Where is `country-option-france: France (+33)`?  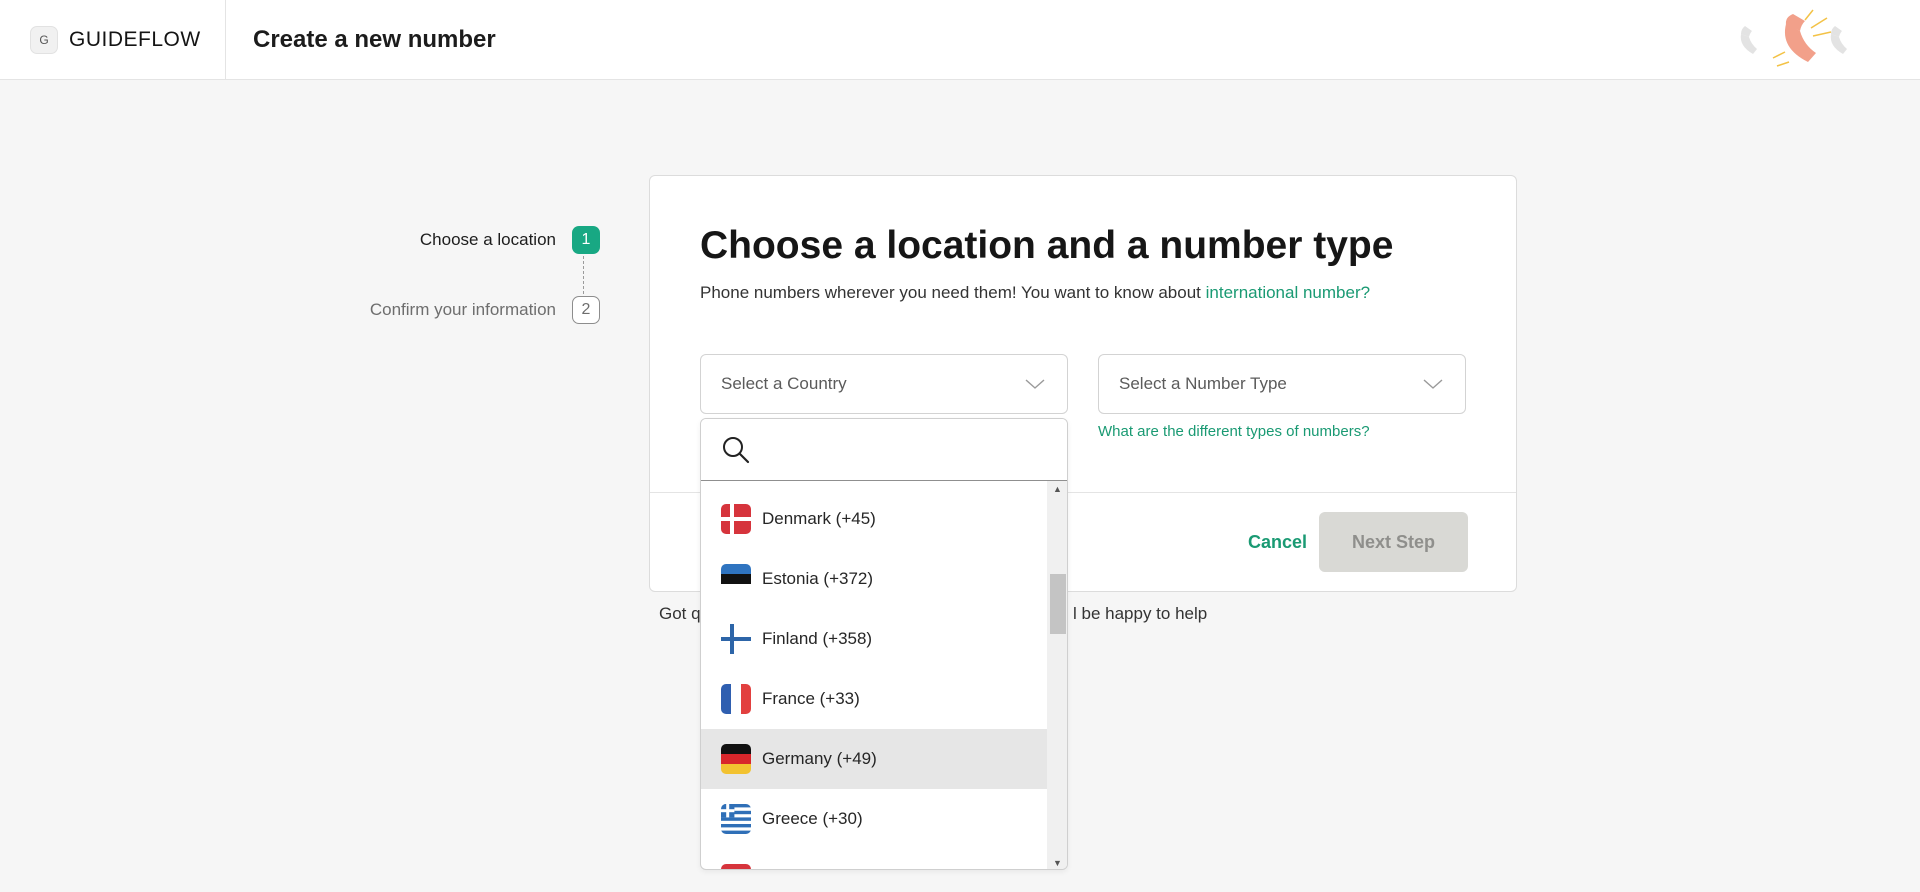 country-option-france: France (+33) is located at coordinates (874, 699).